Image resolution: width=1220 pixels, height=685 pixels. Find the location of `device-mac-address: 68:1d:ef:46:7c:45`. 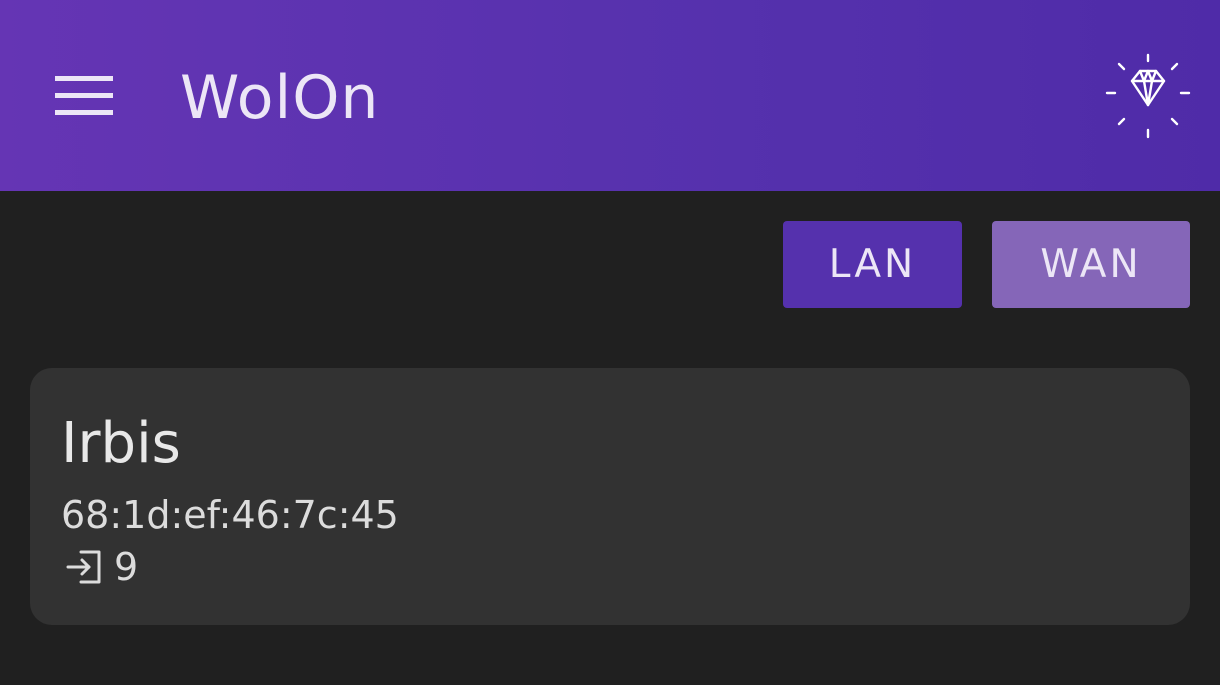

device-mac-address: 68:1d:ef:46:7c:45 is located at coordinates (230, 515).